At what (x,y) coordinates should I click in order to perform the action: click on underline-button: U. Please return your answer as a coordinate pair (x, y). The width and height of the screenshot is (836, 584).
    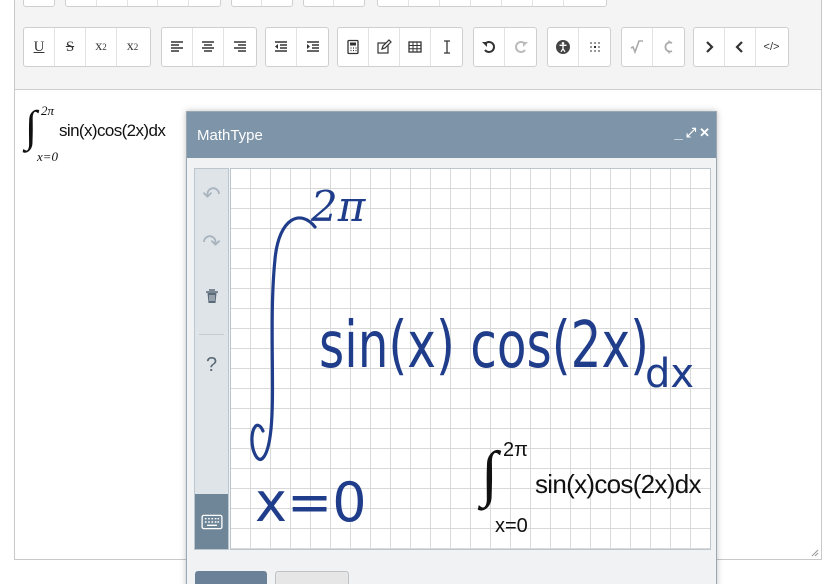
    Looking at the image, I should click on (39, 47).